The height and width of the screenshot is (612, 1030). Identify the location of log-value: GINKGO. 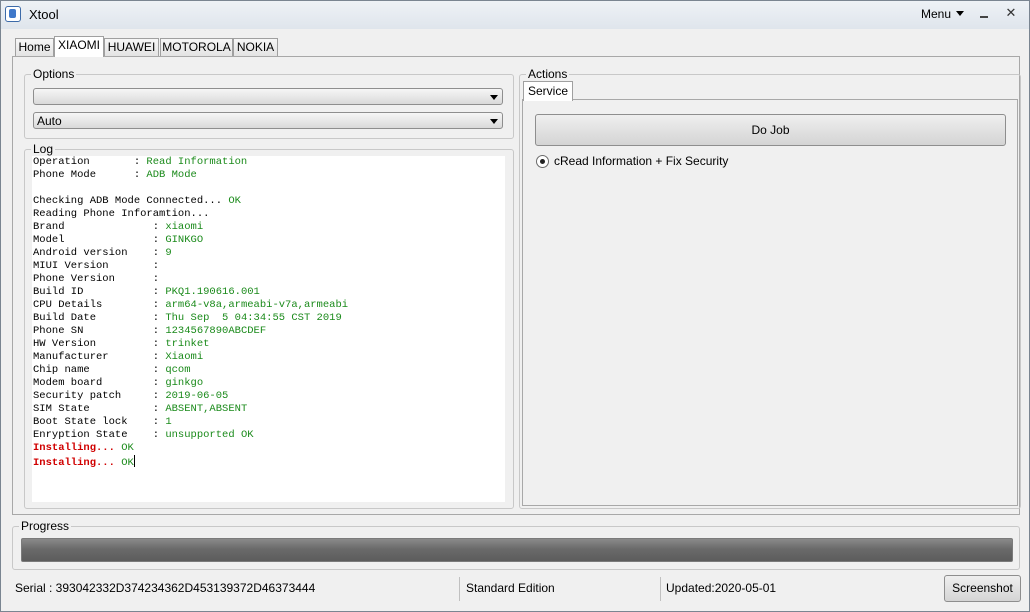
(184, 240).